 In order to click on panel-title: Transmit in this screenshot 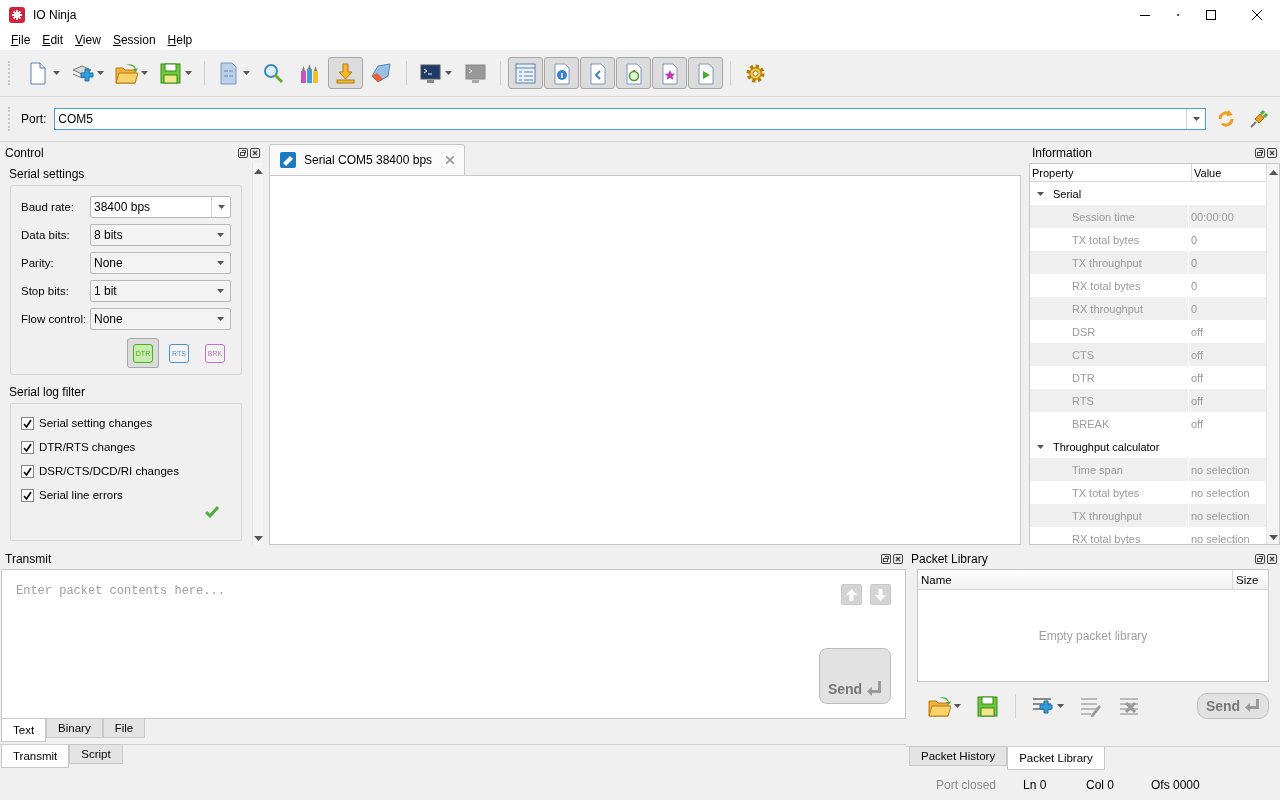, I will do `click(28, 559)`.